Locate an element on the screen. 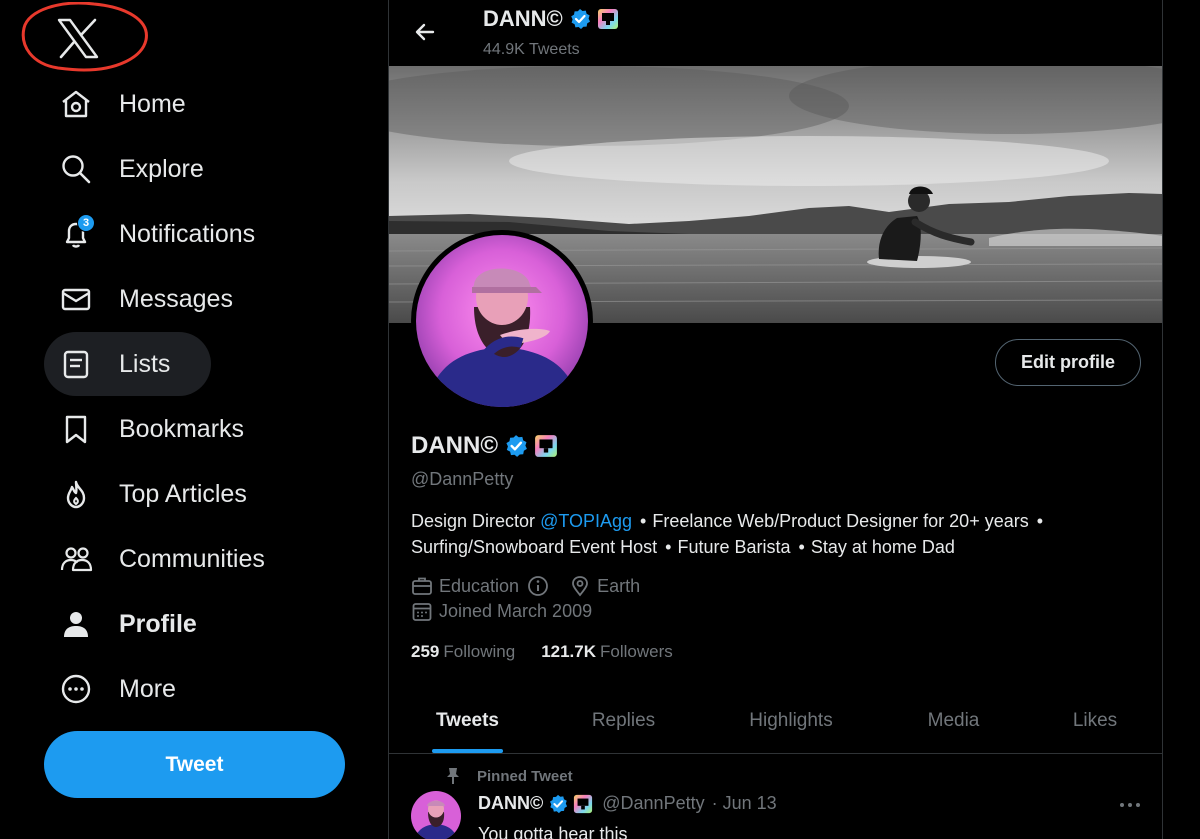  profile-display-name: DANN© is located at coordinates (455, 445).